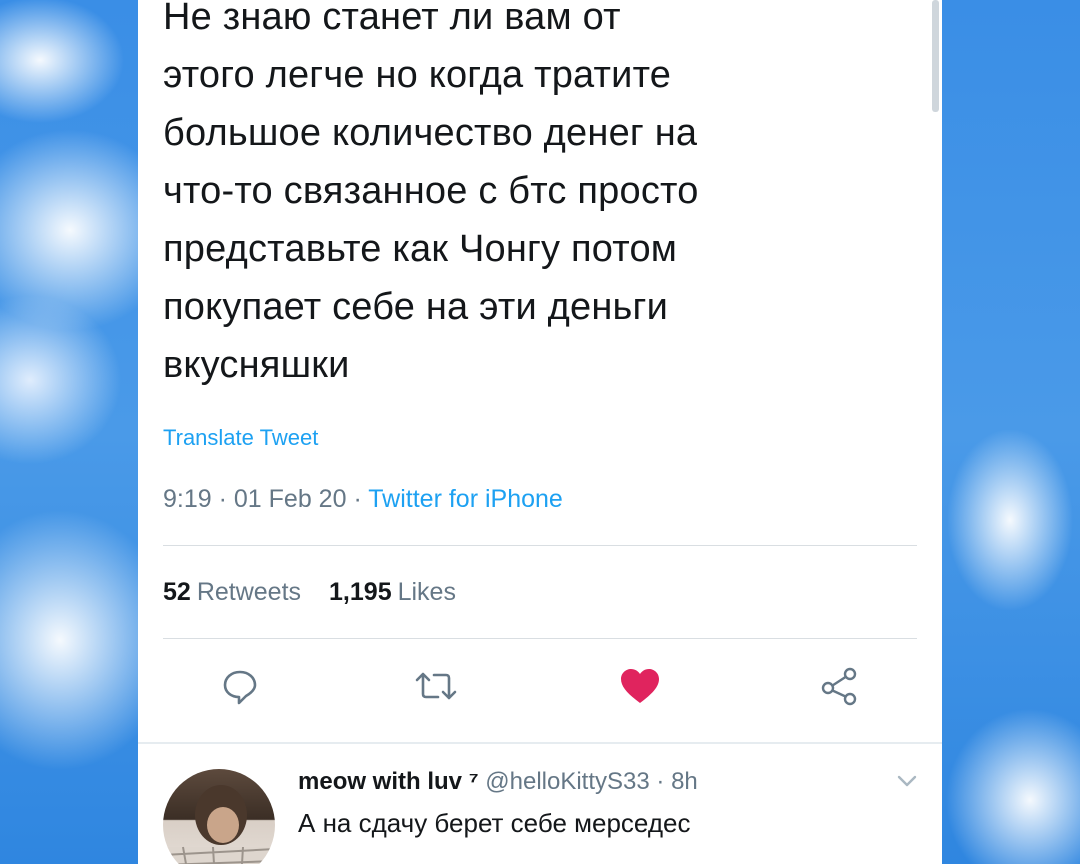 This screenshot has height=864, width=1080. Describe the element at coordinates (240, 438) in the screenshot. I see `translate-tweet-link: Translate Tweet` at that location.